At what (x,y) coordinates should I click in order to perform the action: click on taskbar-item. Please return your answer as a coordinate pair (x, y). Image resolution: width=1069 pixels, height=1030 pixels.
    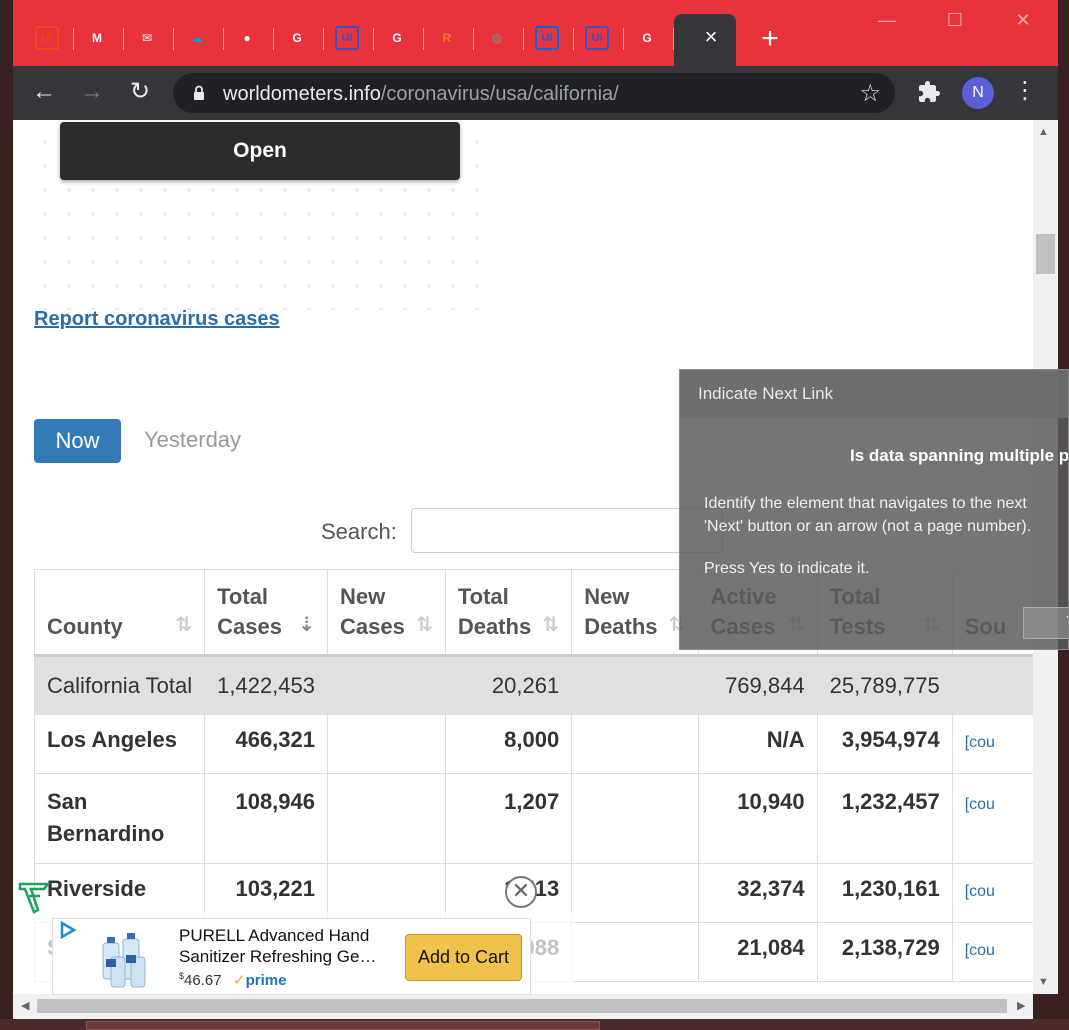
    Looking at the image, I should click on (343, 1025).